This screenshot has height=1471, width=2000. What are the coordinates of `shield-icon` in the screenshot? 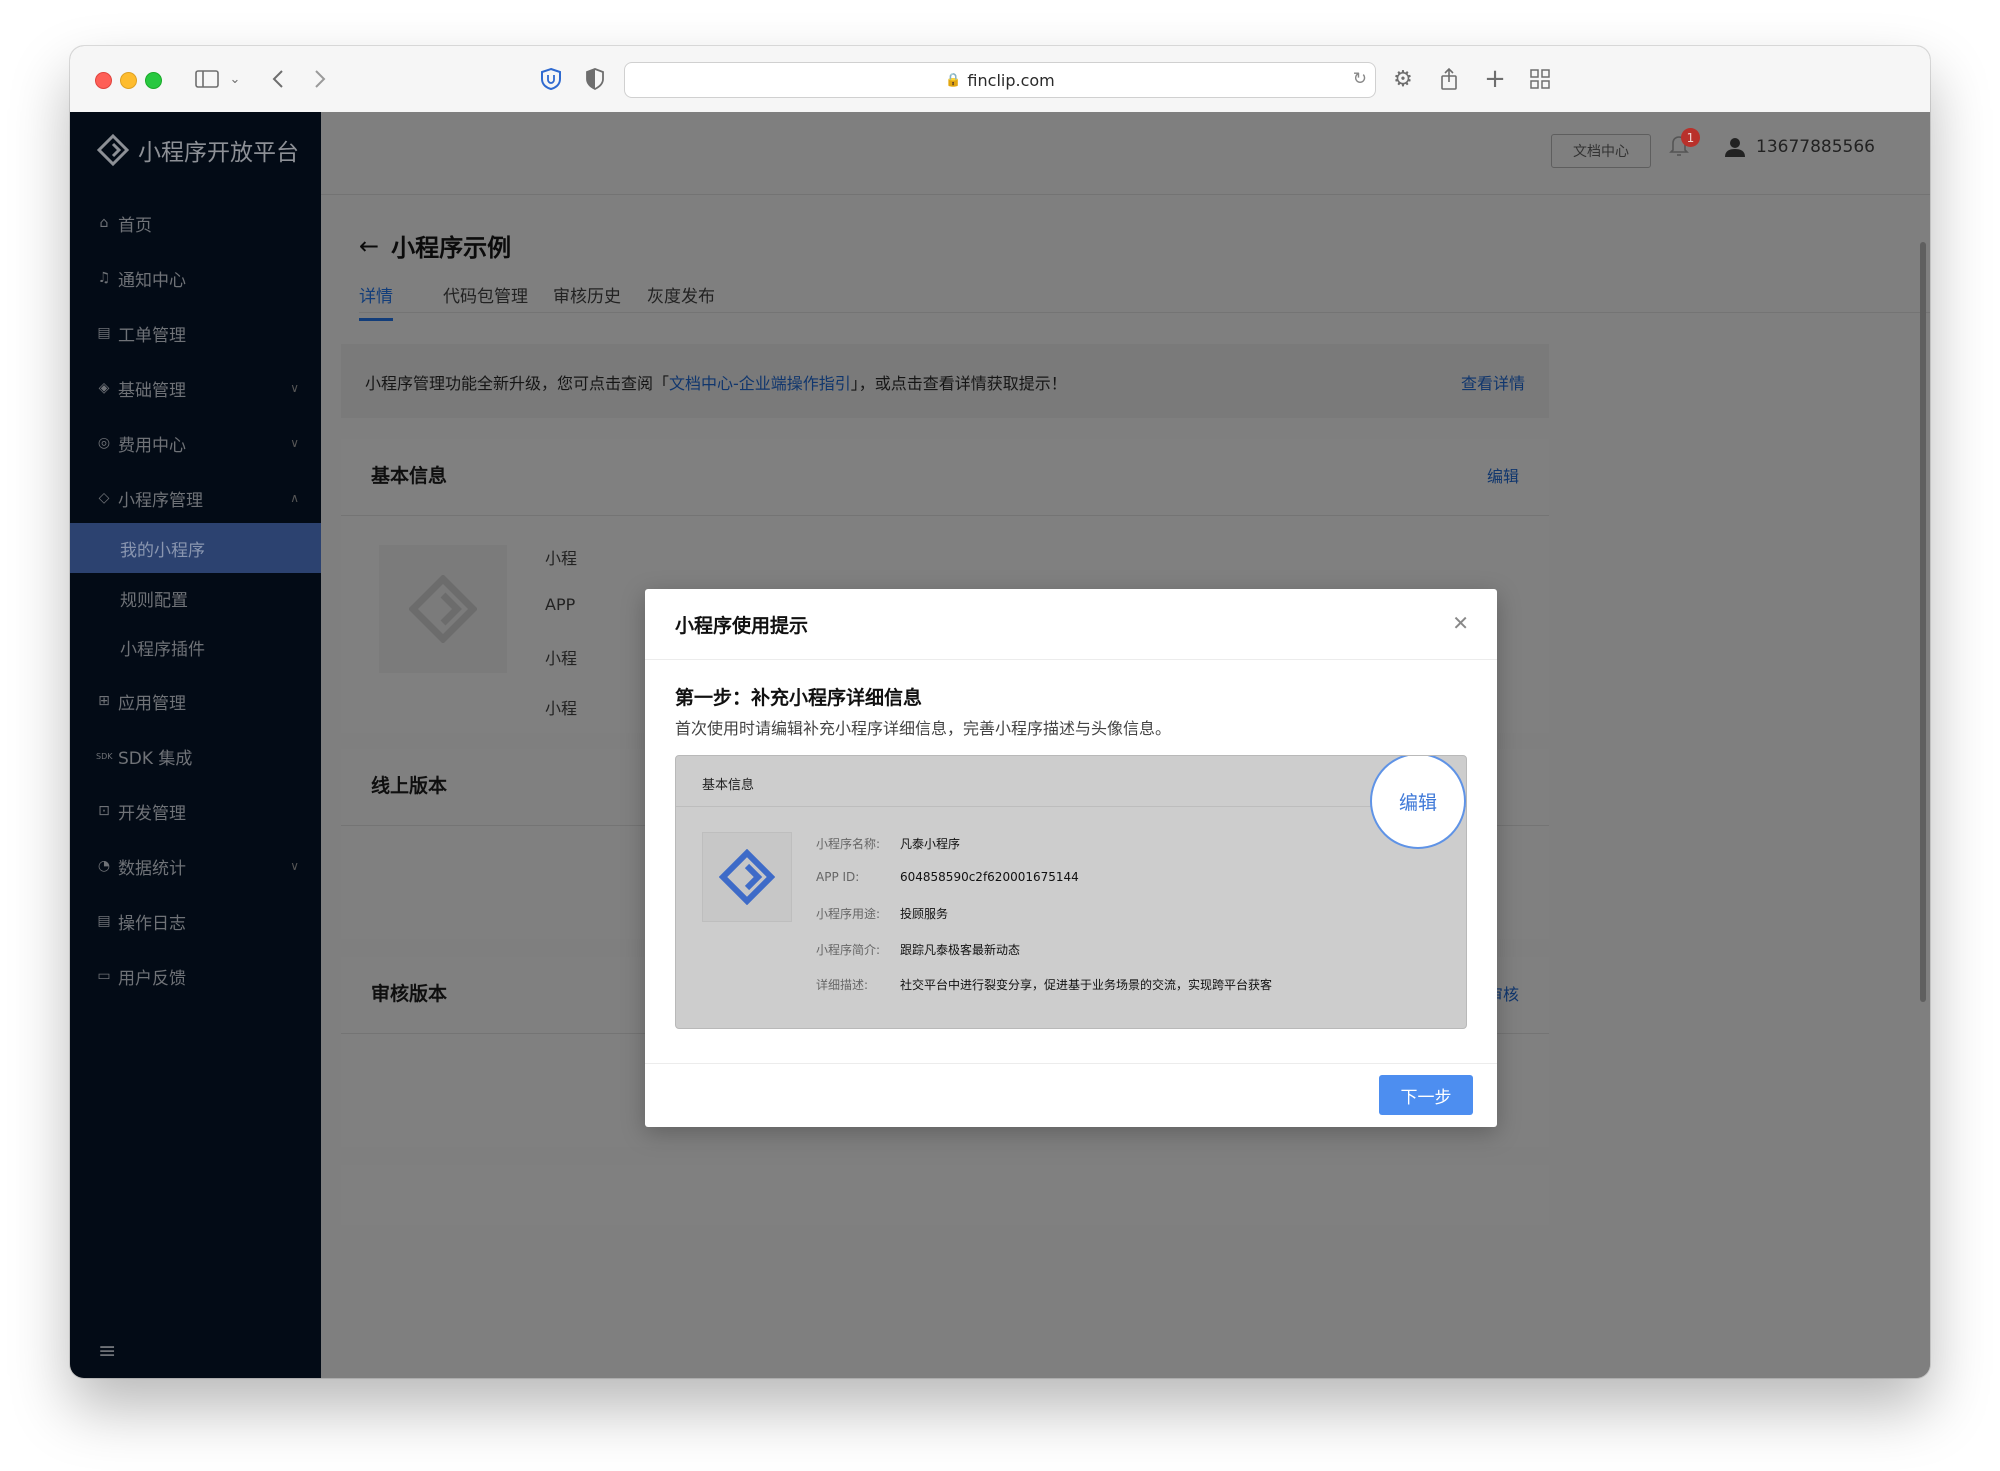 It's located at (551, 79).